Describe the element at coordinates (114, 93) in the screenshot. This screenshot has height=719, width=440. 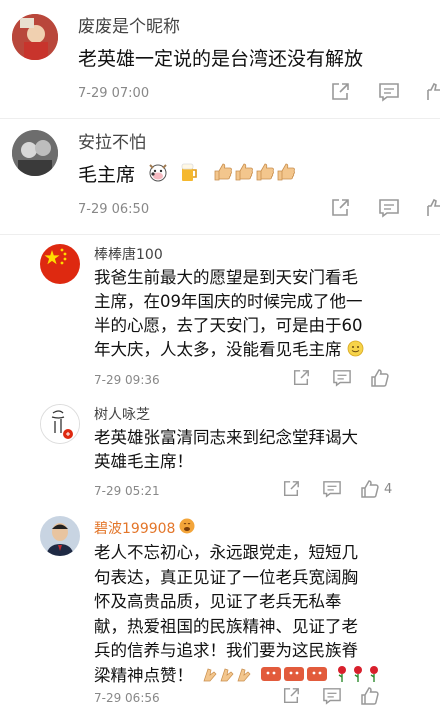
I see `timestamp: 7-29 07:00` at that location.